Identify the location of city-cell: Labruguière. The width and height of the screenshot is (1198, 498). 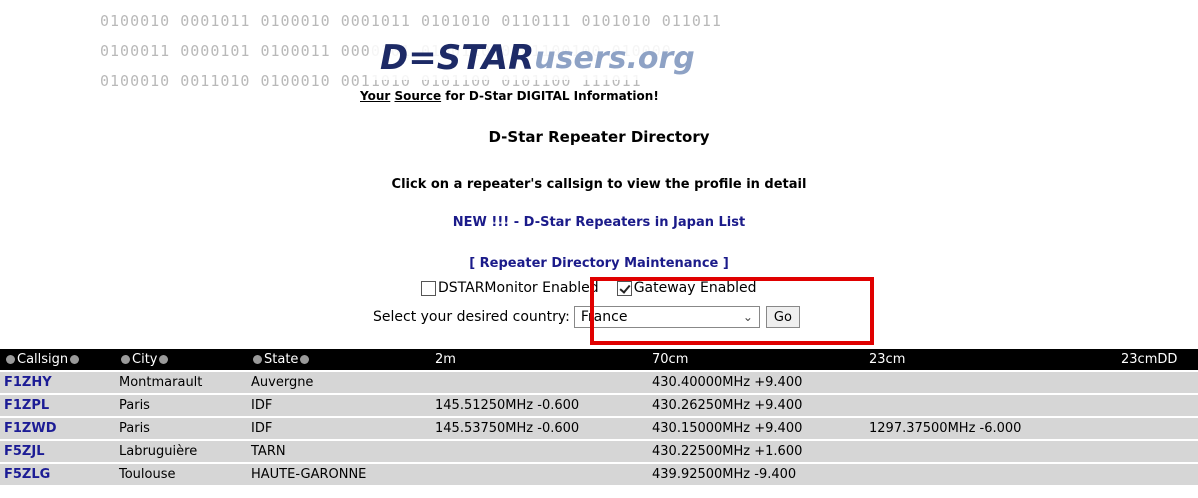
(181, 451).